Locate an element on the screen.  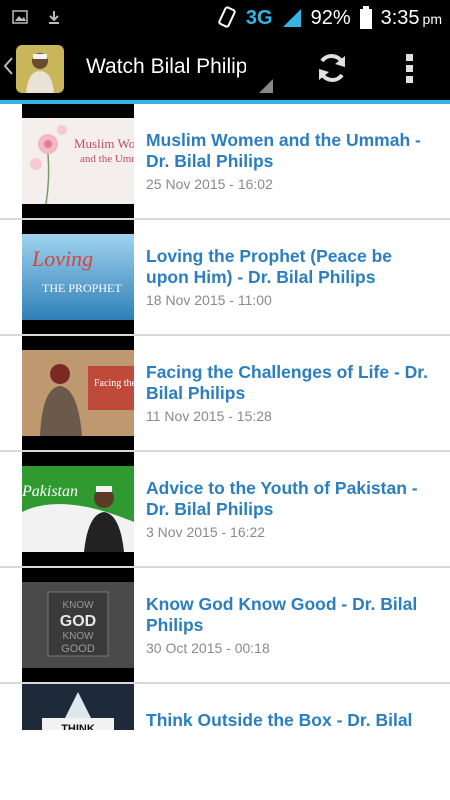
app-icon is located at coordinates (40, 69).